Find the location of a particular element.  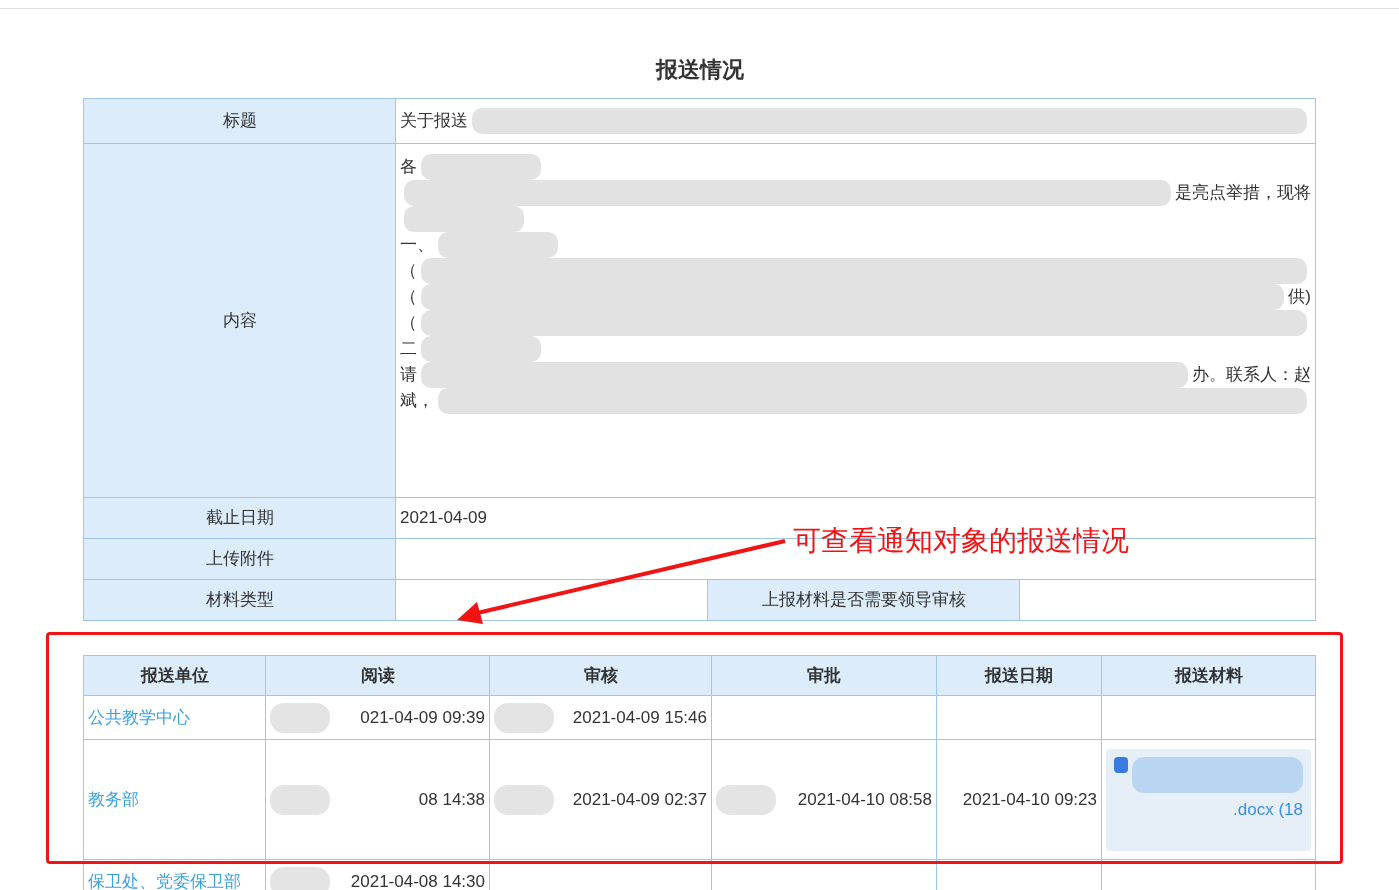

content-text: 斌， is located at coordinates (417, 401).